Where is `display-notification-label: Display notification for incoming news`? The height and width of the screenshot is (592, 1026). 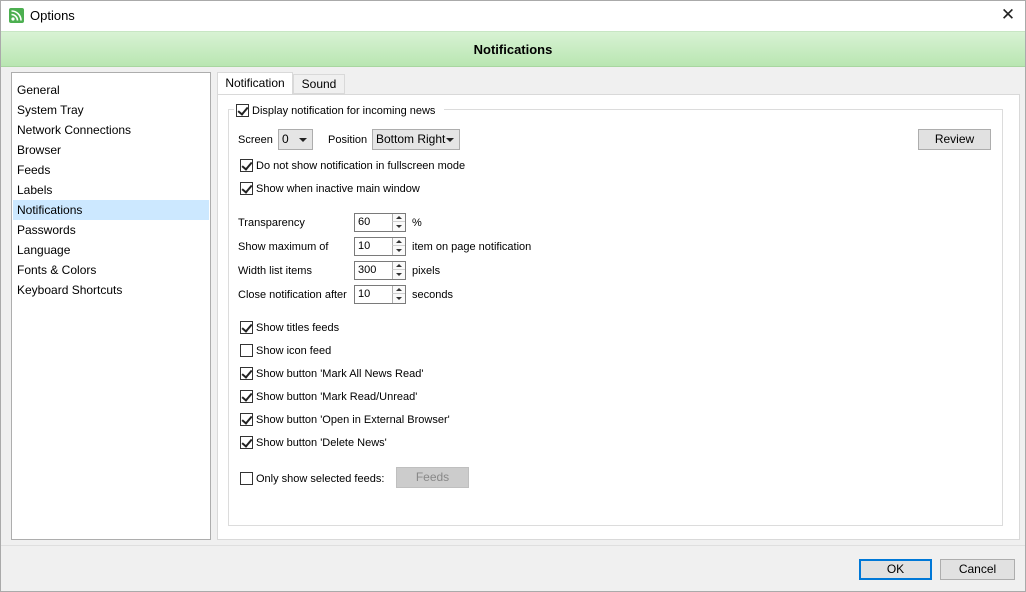 display-notification-label: Display notification for incoming news is located at coordinates (344, 111).